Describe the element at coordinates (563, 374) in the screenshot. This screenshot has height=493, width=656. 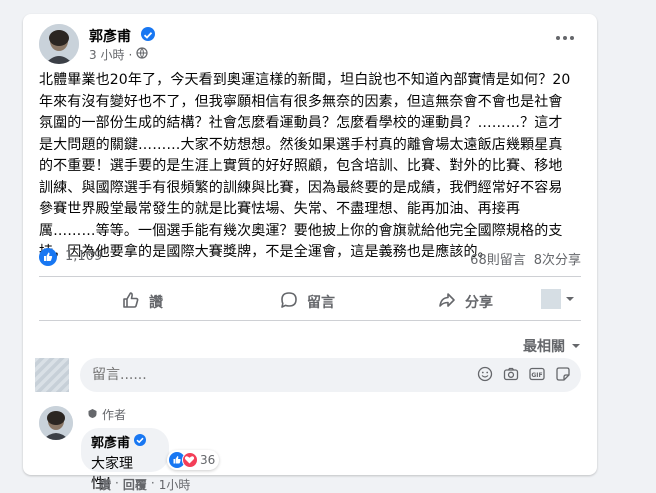
I see `sticker-icon` at that location.